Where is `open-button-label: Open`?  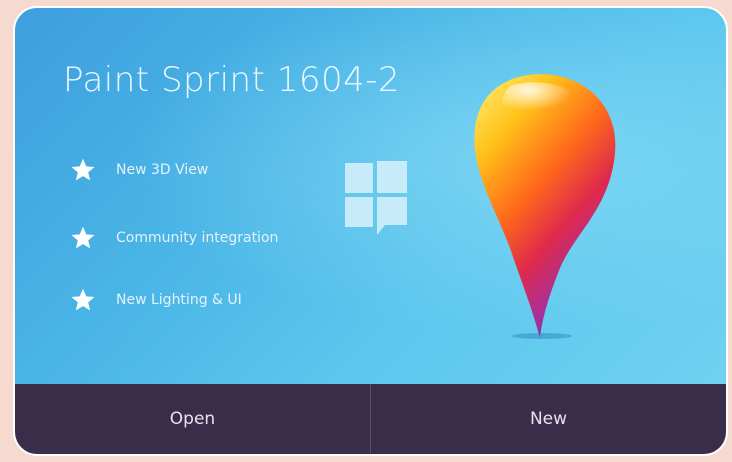
open-button-label: Open is located at coordinates (192, 419).